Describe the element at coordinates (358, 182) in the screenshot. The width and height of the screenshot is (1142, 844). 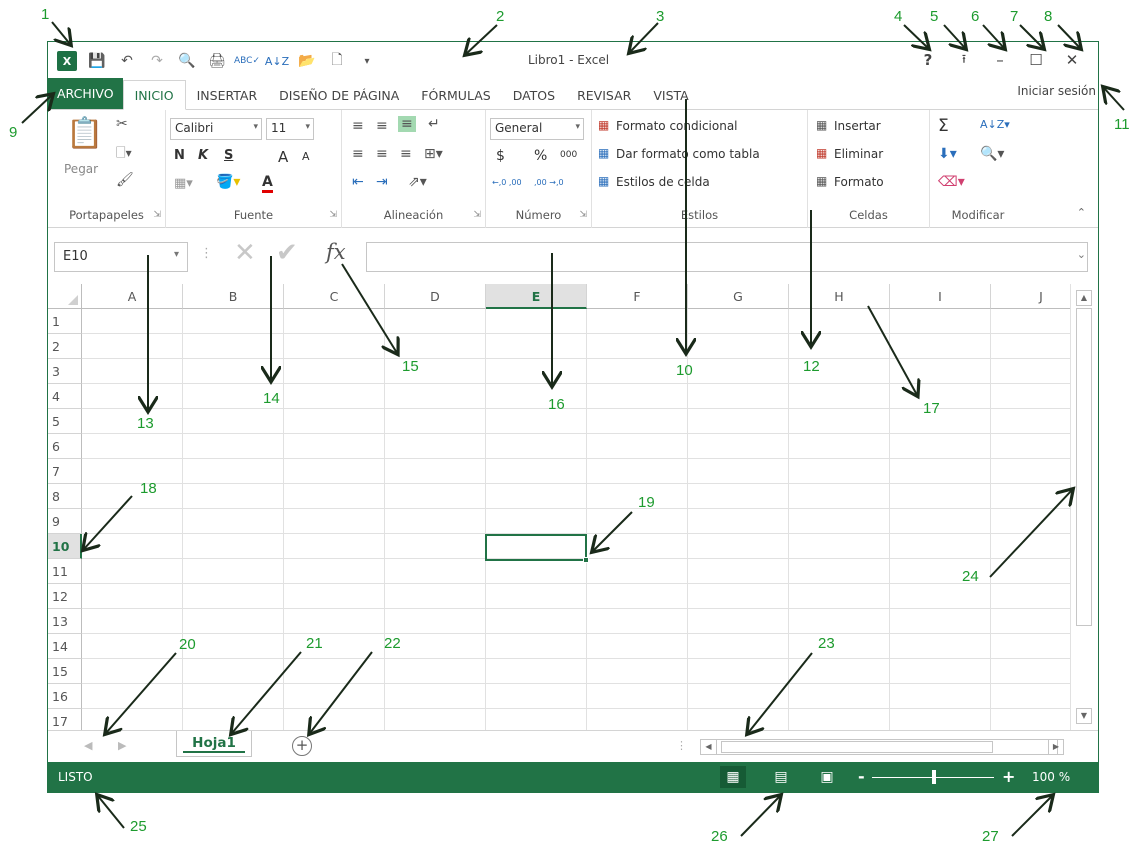
I see `decrease-indent-icon: ⇤` at that location.